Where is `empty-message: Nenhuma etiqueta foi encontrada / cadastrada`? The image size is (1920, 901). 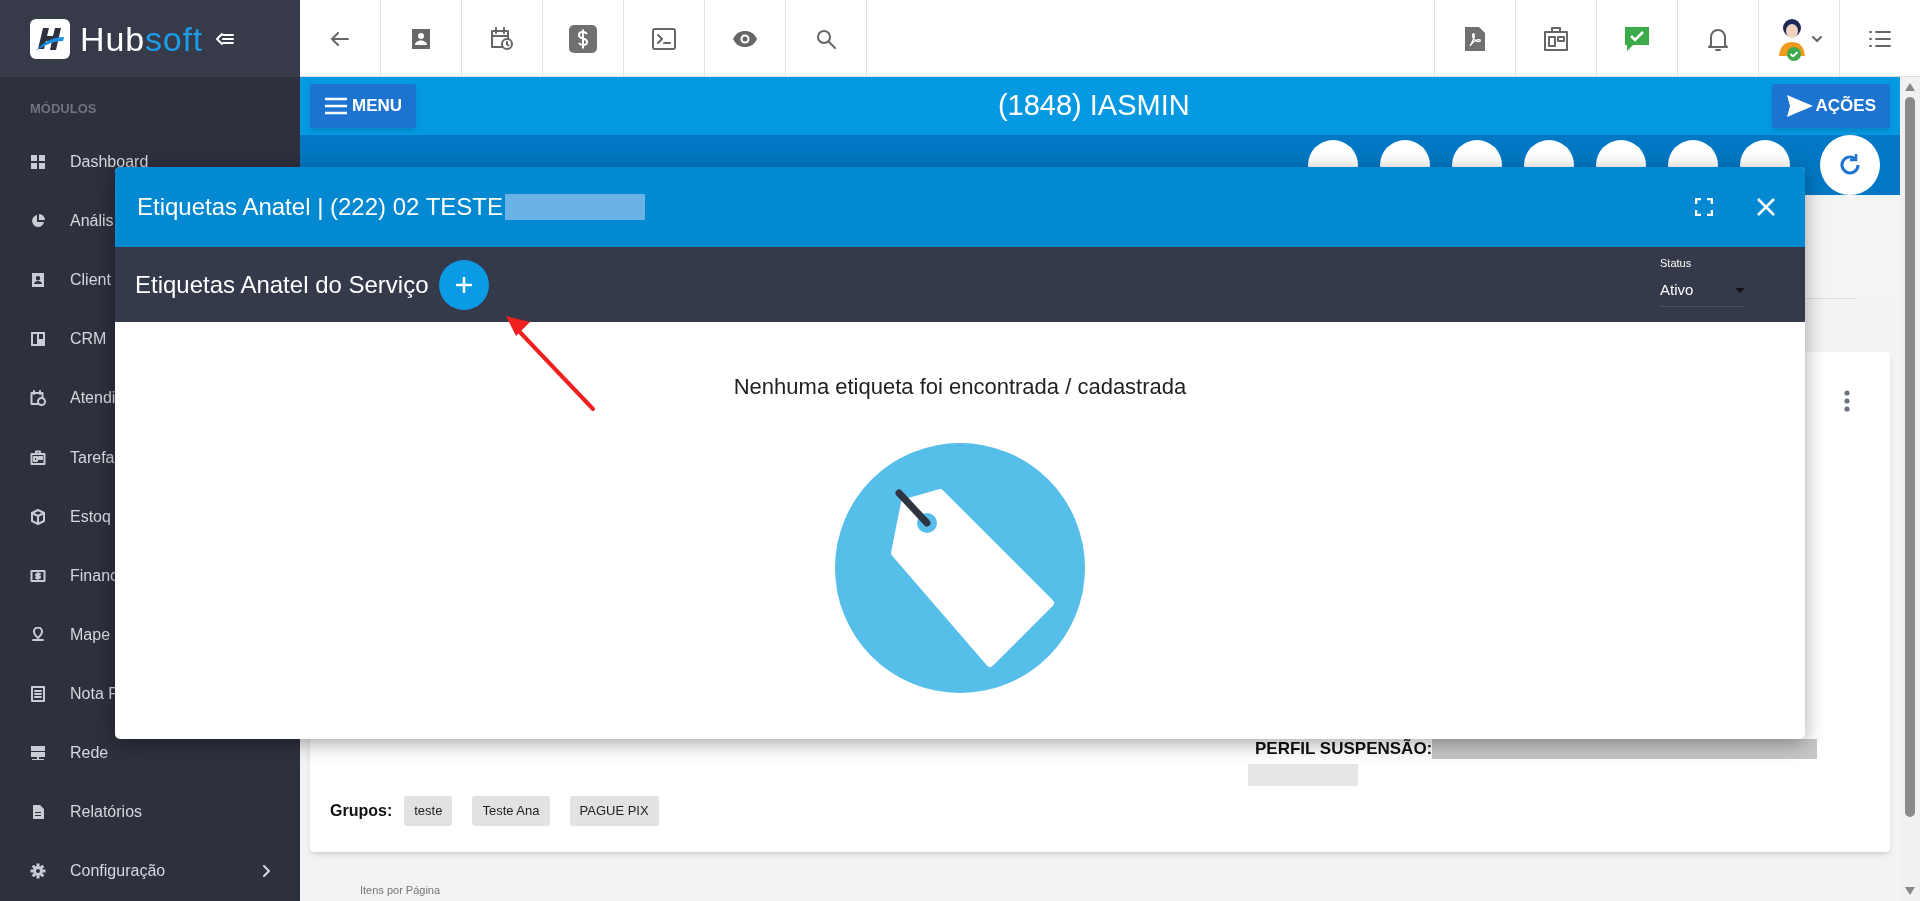 empty-message: Nenhuma etiqueta foi encontrada / cadastrada is located at coordinates (960, 387).